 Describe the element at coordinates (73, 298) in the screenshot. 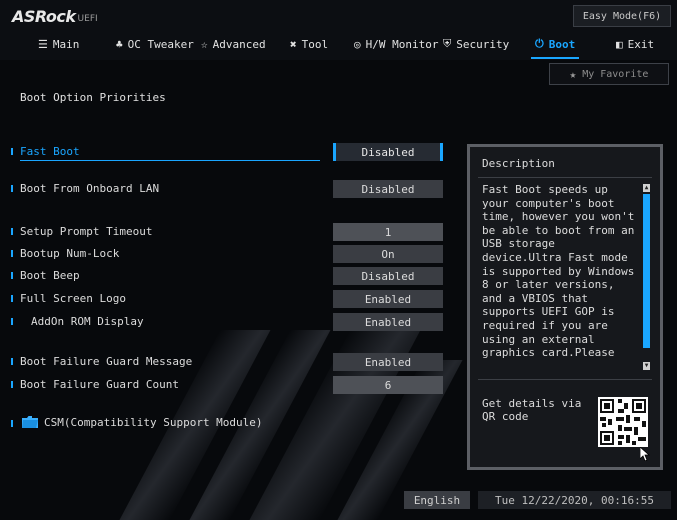

I see `option-label: Full Screen Logo` at that location.